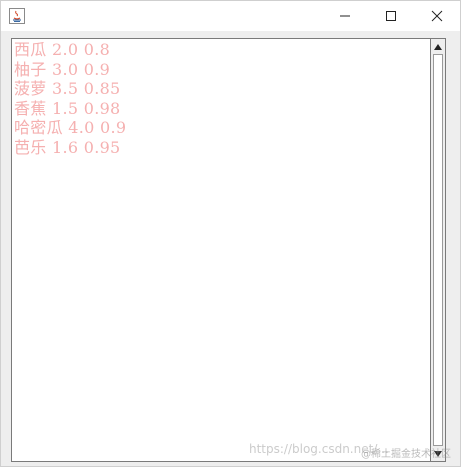 The image size is (461, 467). I want to click on scroll-up-button, so click(438, 46).